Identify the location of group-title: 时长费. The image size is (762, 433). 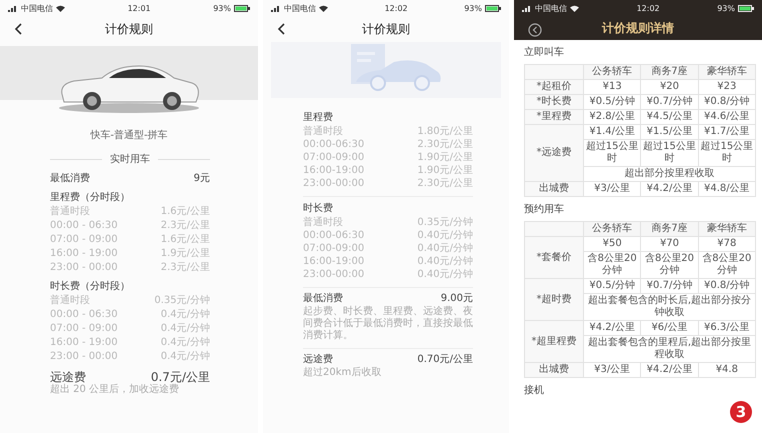
(318, 209).